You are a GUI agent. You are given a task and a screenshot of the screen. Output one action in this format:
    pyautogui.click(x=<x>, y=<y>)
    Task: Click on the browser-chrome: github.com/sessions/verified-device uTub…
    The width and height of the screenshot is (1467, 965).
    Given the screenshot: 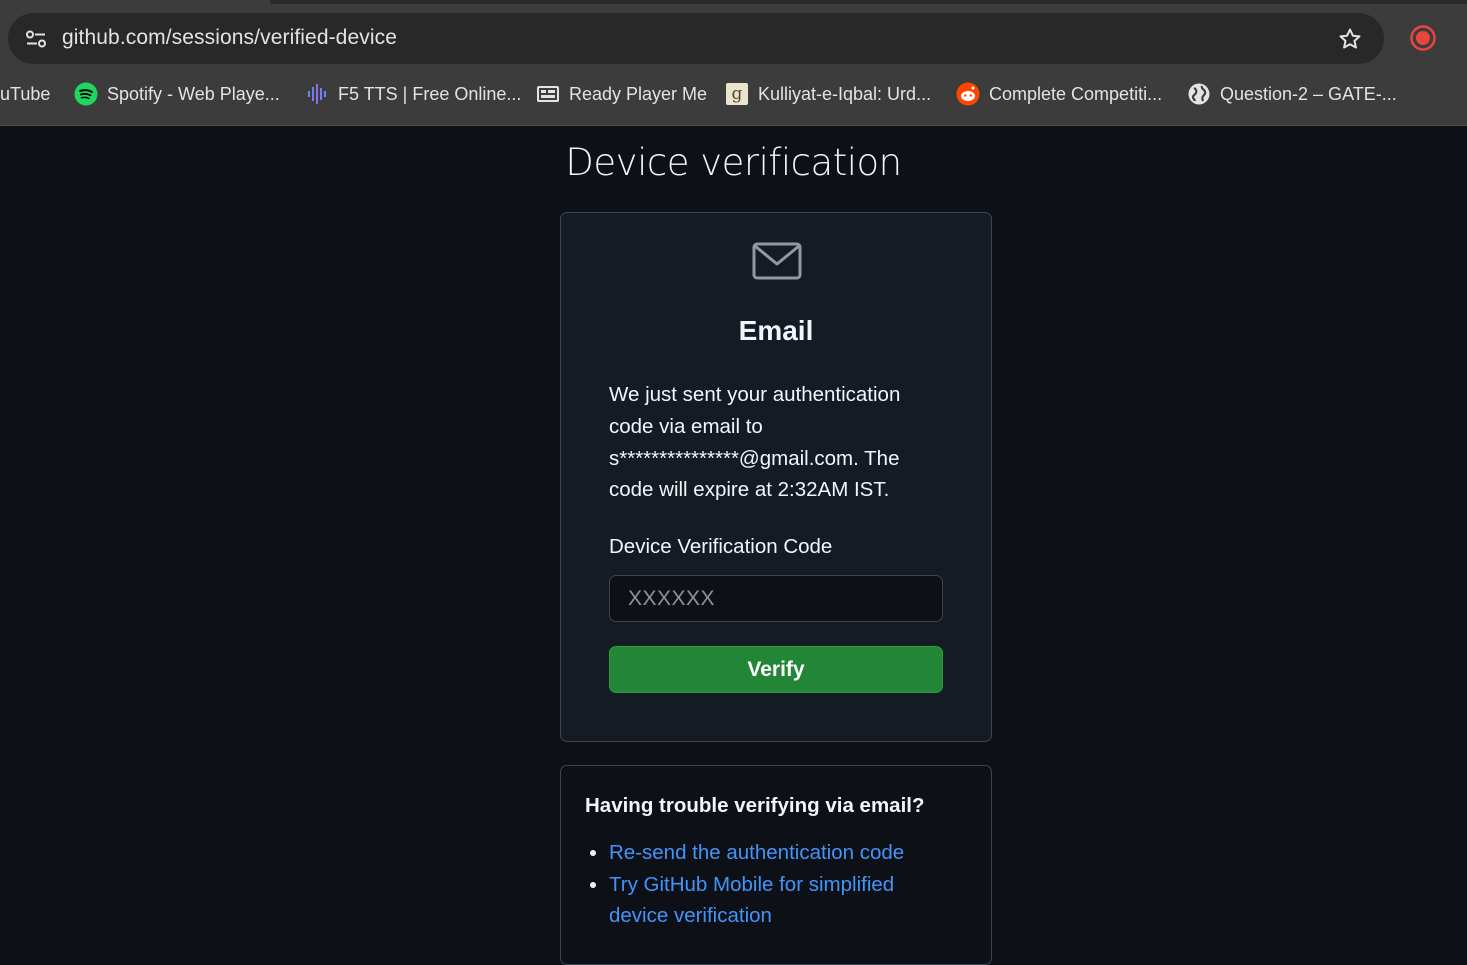 What is the action you would take?
    pyautogui.click(x=733, y=63)
    